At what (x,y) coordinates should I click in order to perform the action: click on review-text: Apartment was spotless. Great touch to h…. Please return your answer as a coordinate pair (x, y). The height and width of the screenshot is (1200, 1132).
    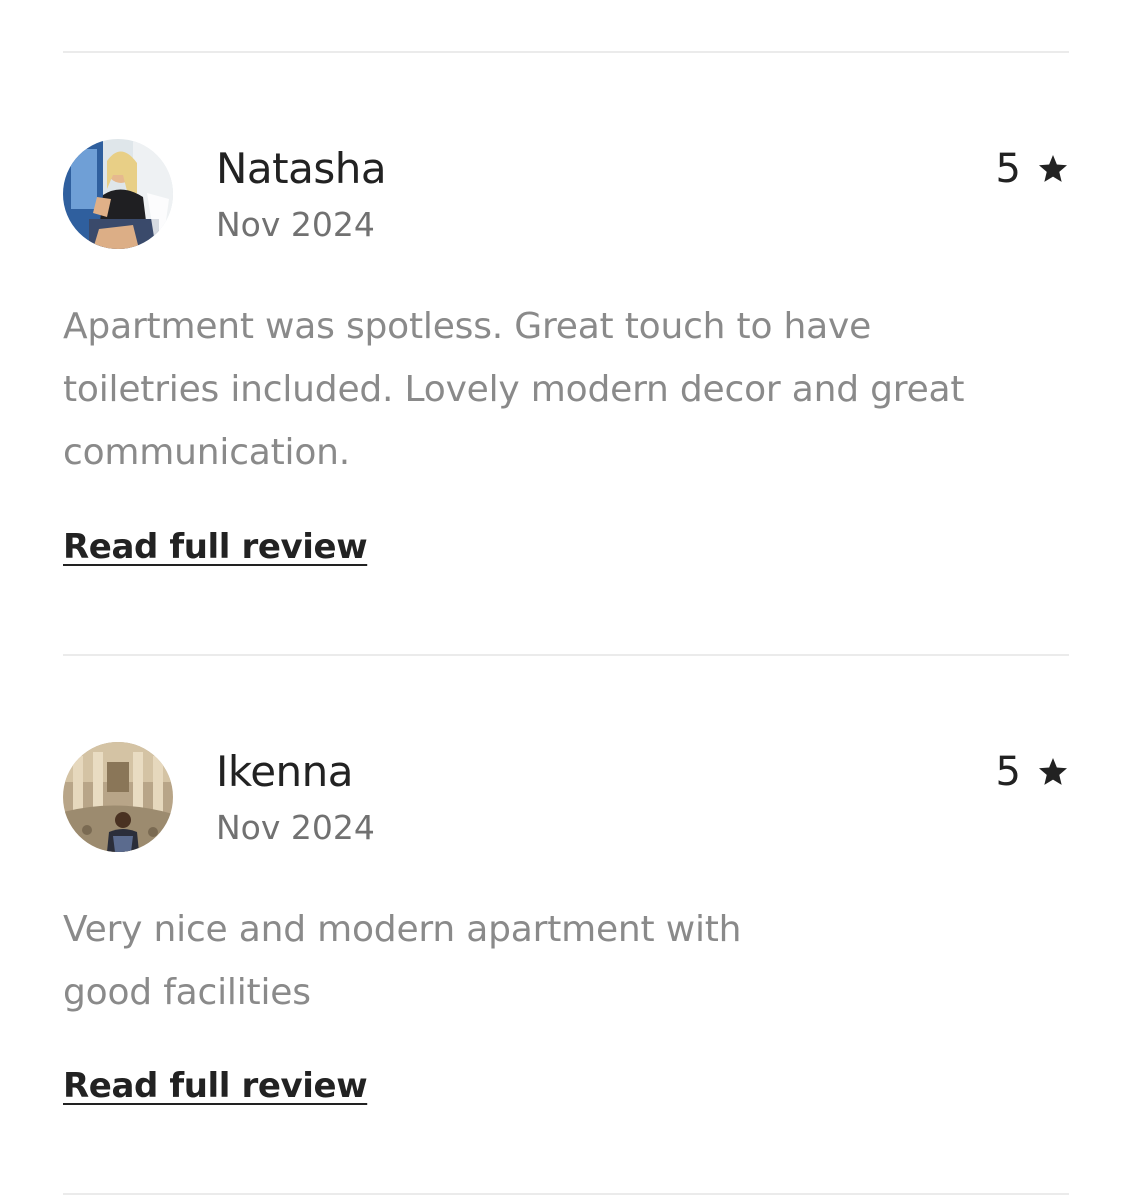
    Looking at the image, I should click on (514, 389).